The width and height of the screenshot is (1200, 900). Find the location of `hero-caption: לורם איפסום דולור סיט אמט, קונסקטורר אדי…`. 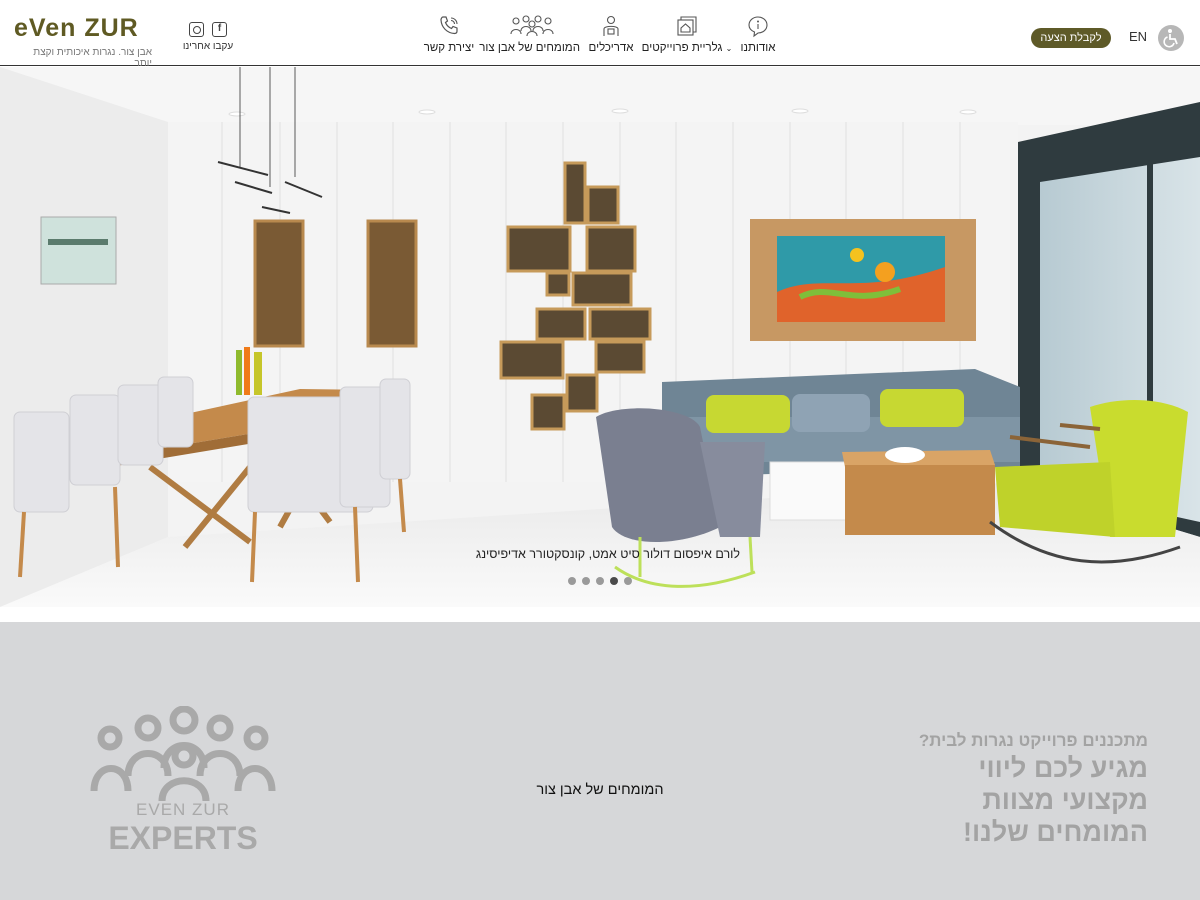

hero-caption: לורם איפסום דולור סיט אמט, קונסקטורר אדי… is located at coordinates (607, 554).